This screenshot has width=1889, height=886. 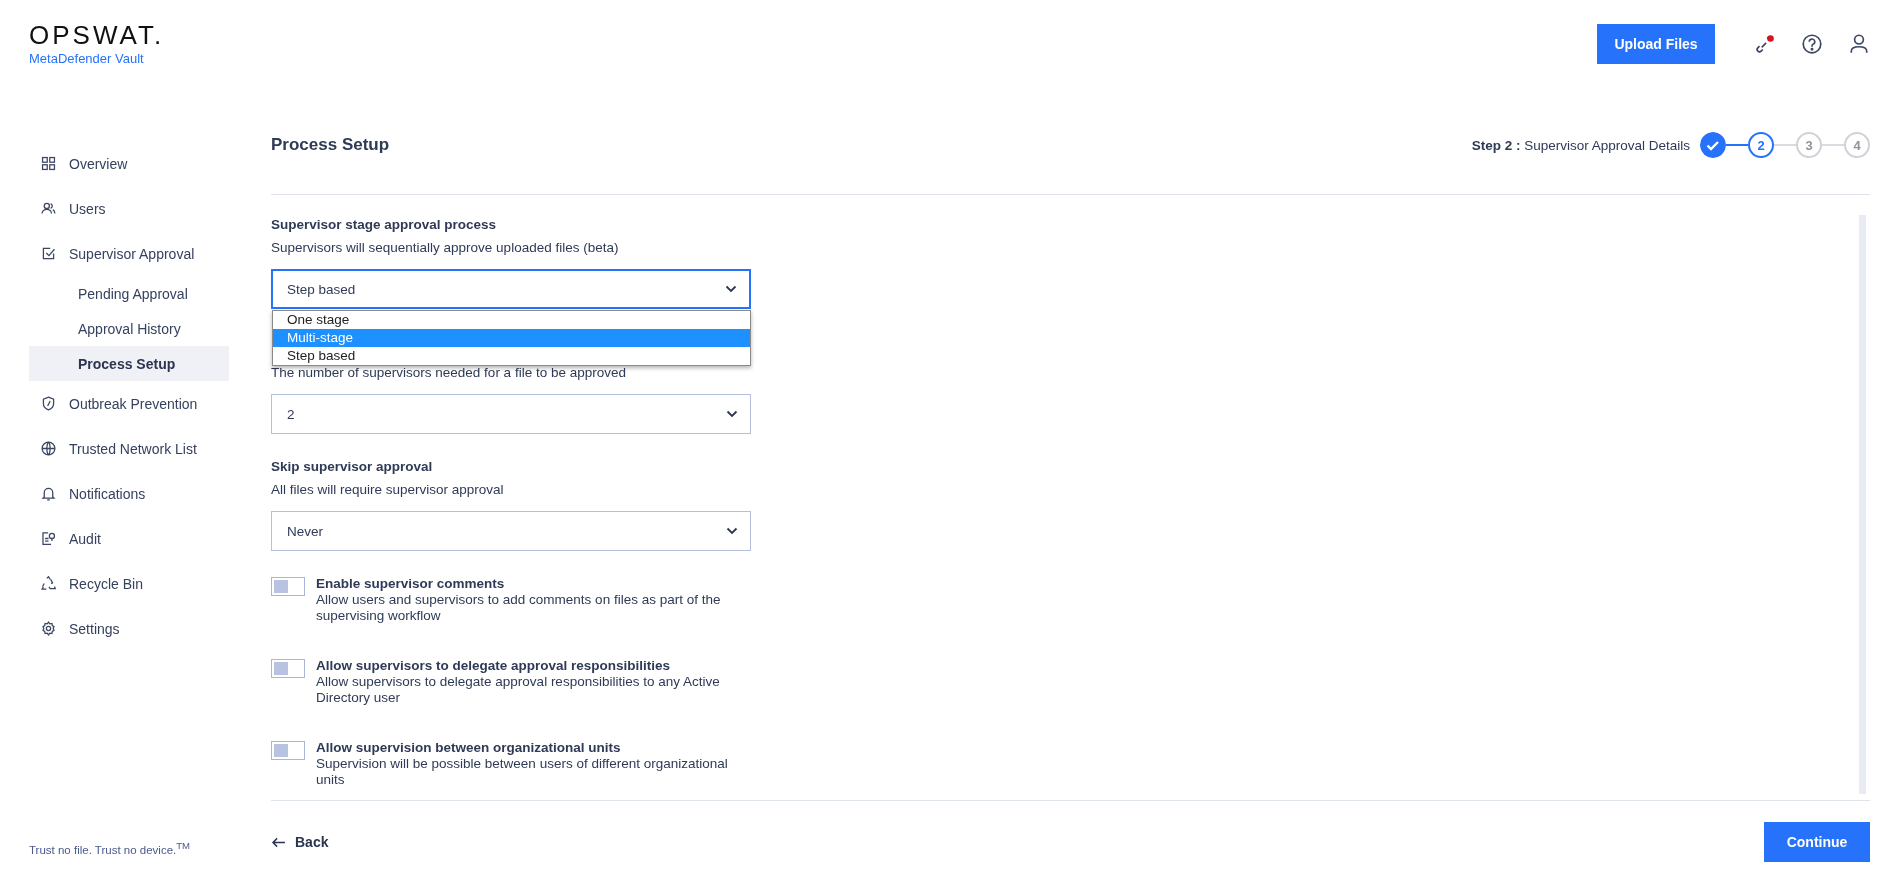 I want to click on help-icon, so click(x=1812, y=44).